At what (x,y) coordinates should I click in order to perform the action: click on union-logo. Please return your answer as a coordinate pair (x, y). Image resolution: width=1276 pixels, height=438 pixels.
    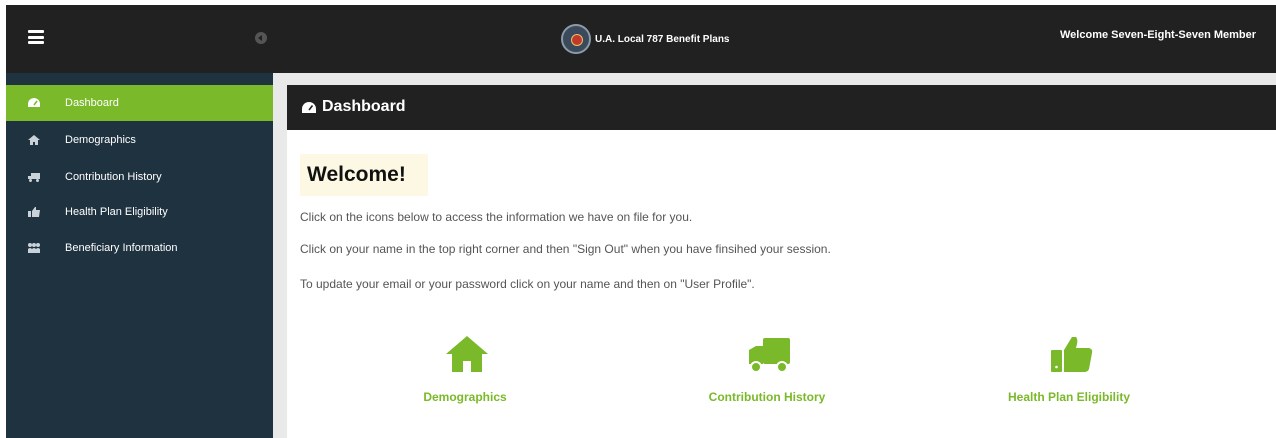
    Looking at the image, I should click on (576, 39).